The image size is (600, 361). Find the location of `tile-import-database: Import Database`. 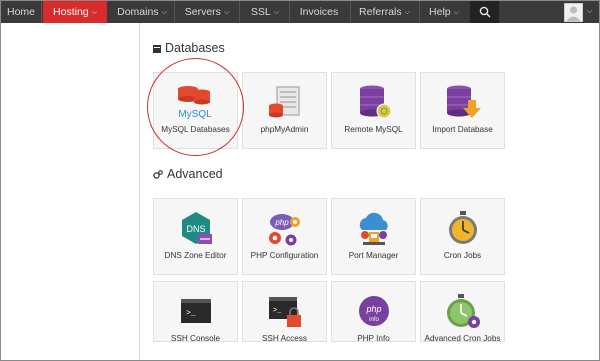

tile-import-database: Import Database is located at coordinates (462, 110).